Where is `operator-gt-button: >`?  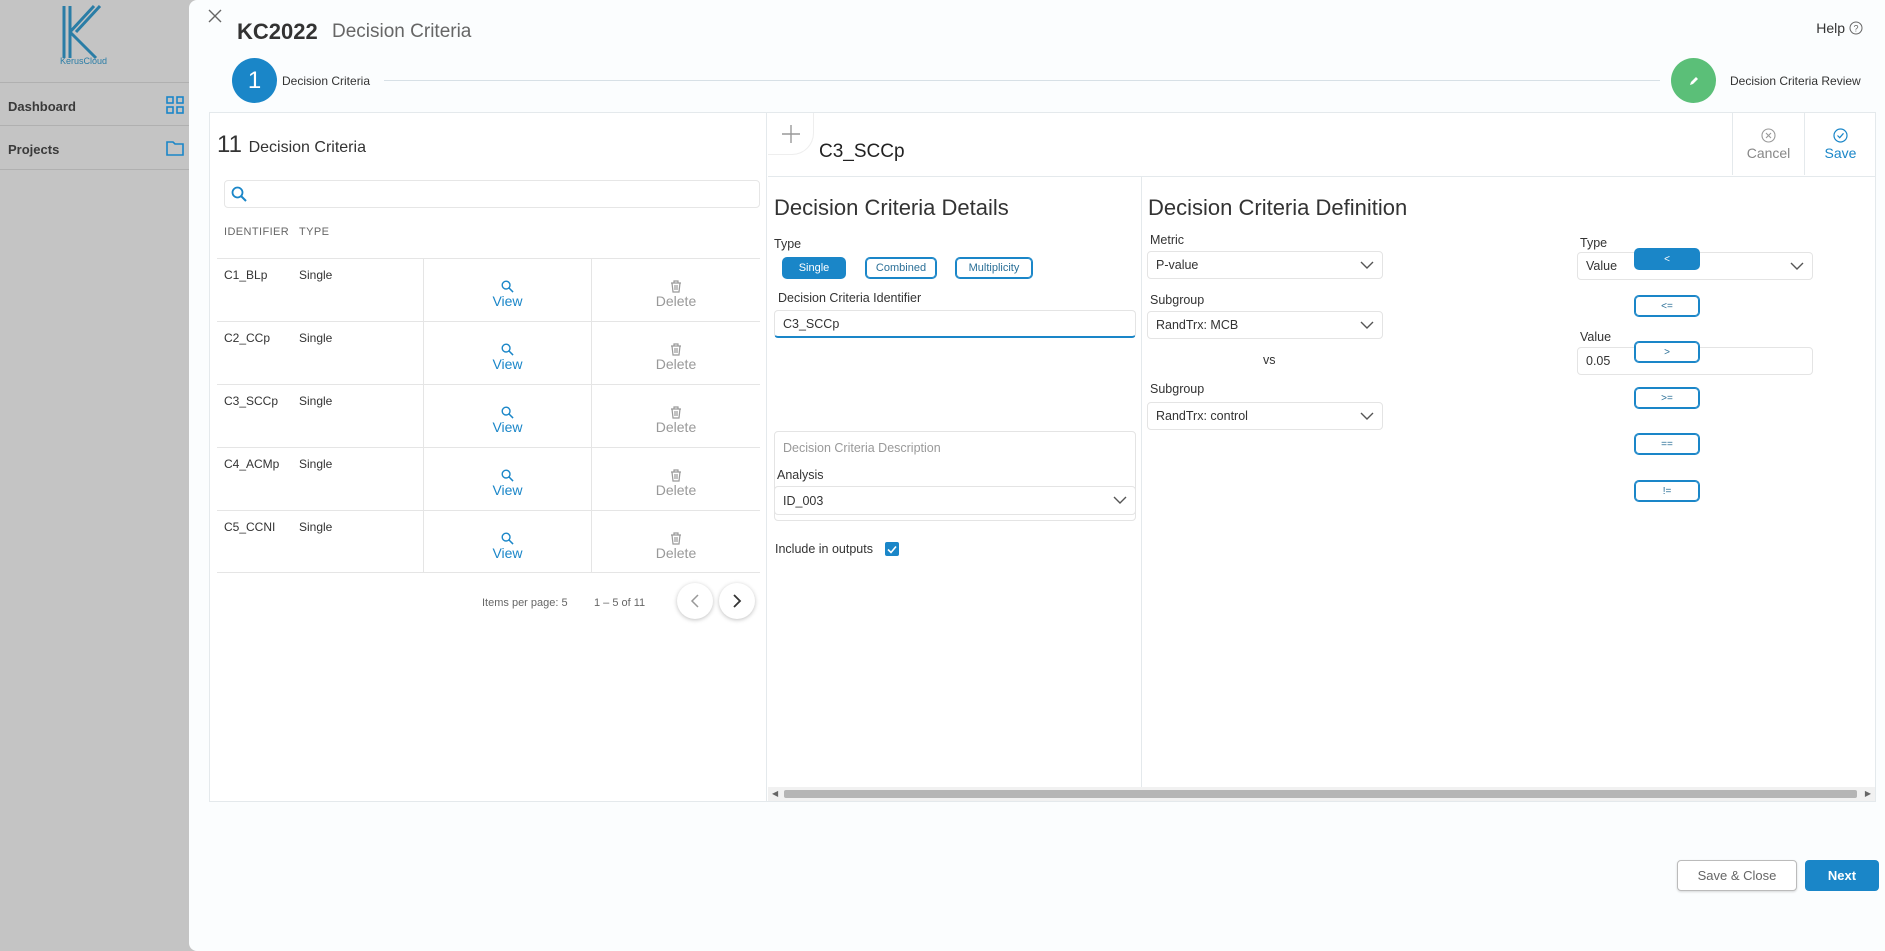
operator-gt-button: > is located at coordinates (1667, 352).